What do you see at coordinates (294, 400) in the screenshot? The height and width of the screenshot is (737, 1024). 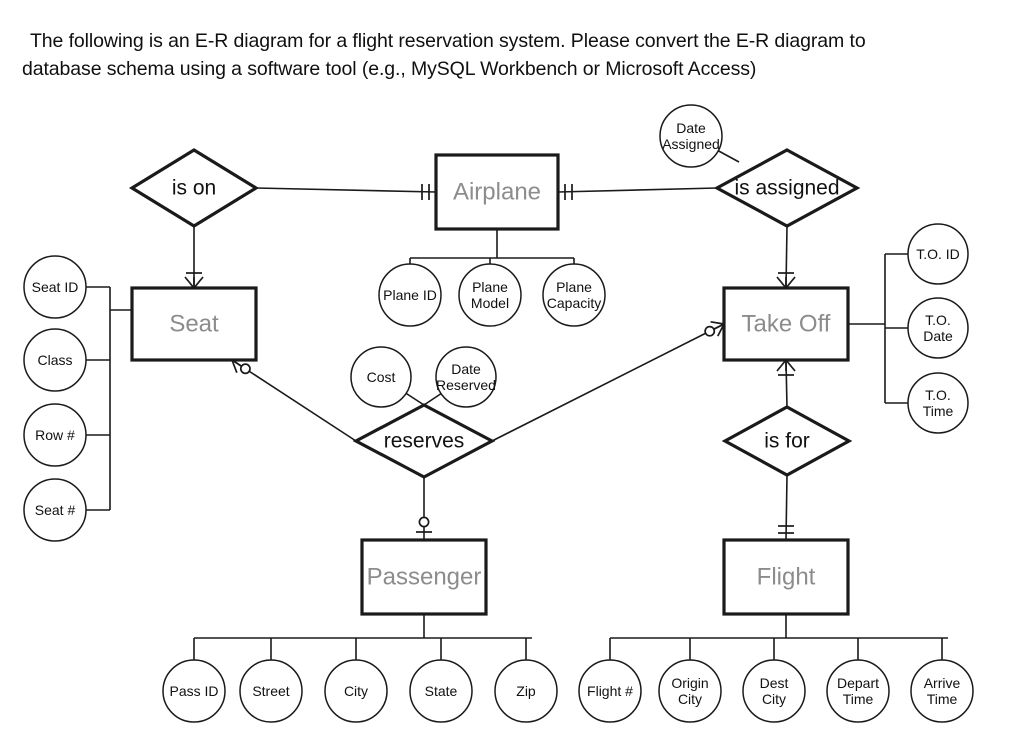 I see `link-seat-reserves` at bounding box center [294, 400].